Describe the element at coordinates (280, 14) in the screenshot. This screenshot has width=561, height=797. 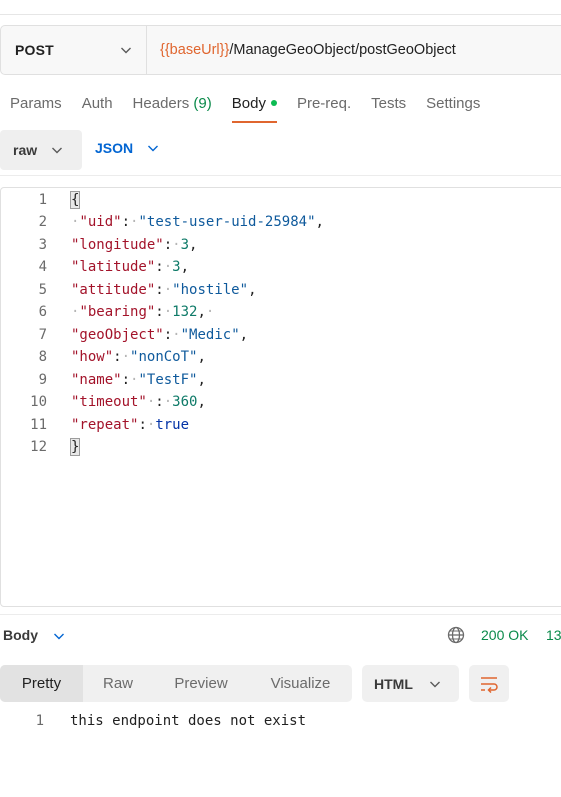
I see `top-divider` at that location.